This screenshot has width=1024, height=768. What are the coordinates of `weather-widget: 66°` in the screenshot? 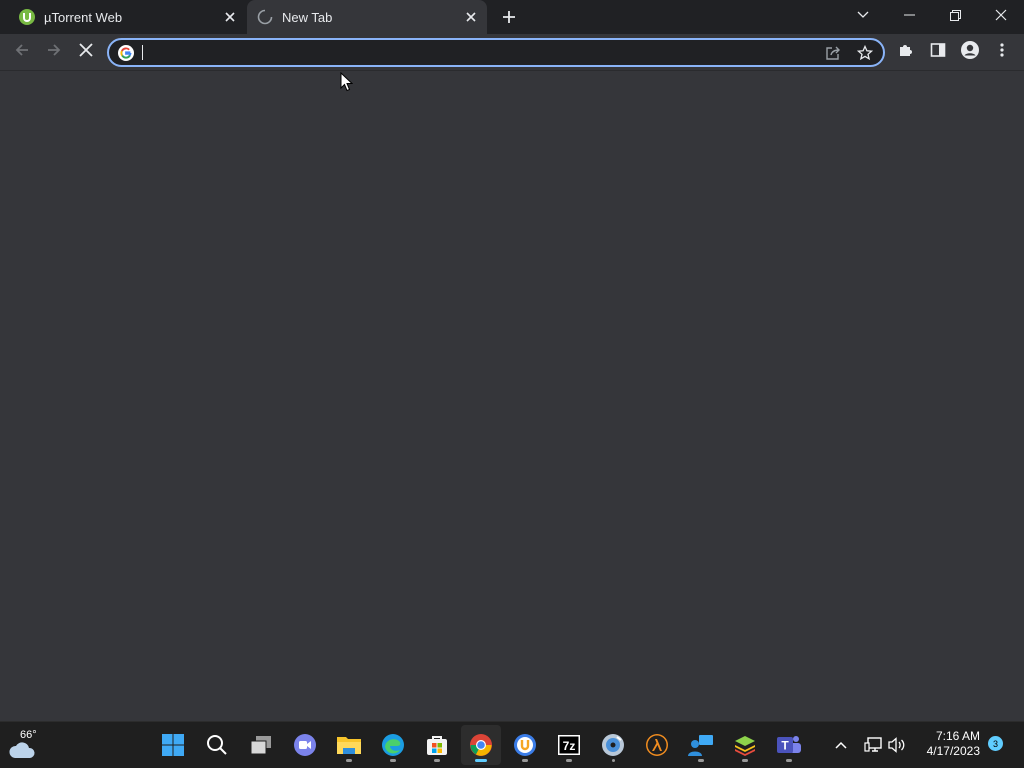 It's located at (26, 746).